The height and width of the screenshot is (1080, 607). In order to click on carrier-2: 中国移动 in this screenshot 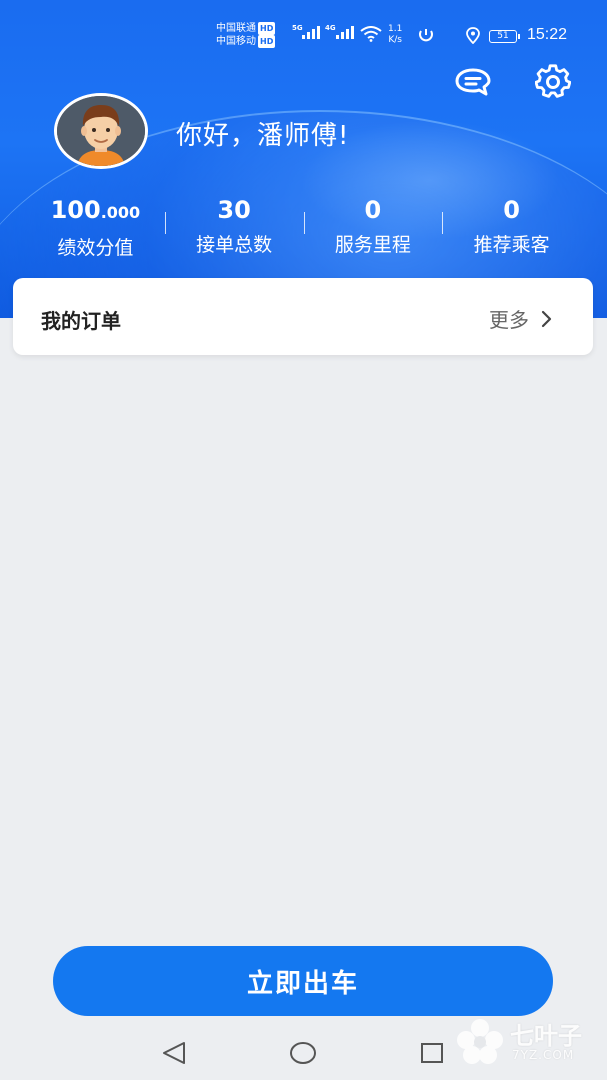, I will do `click(236, 41)`.